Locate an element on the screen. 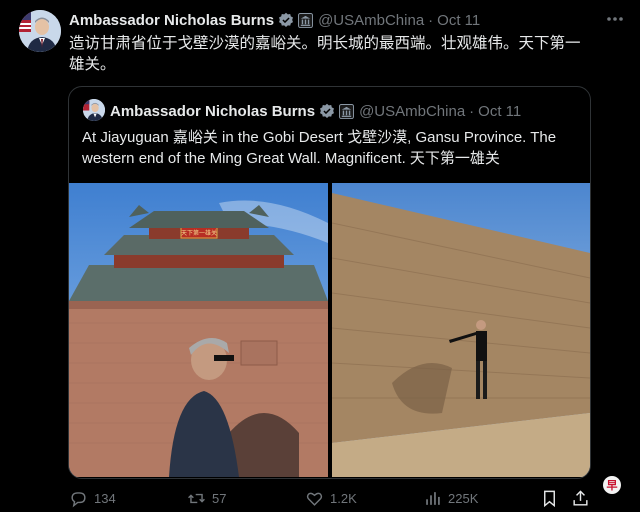 The width and height of the screenshot is (640, 512). like-icon is located at coordinates (314, 499).